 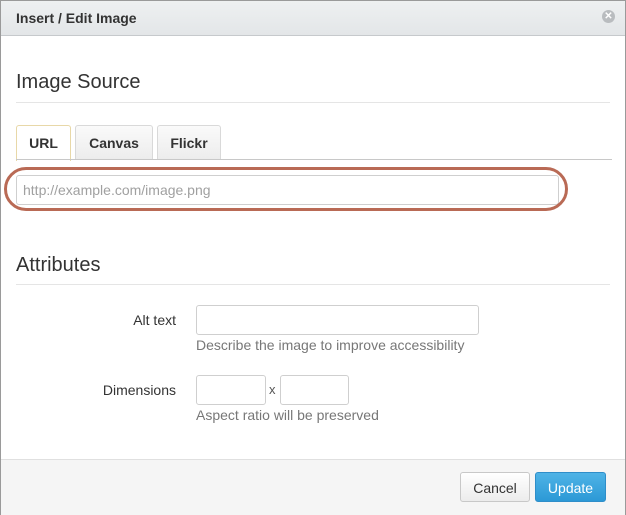 What do you see at coordinates (314, 159) in the screenshot?
I see `tabs-divider` at bounding box center [314, 159].